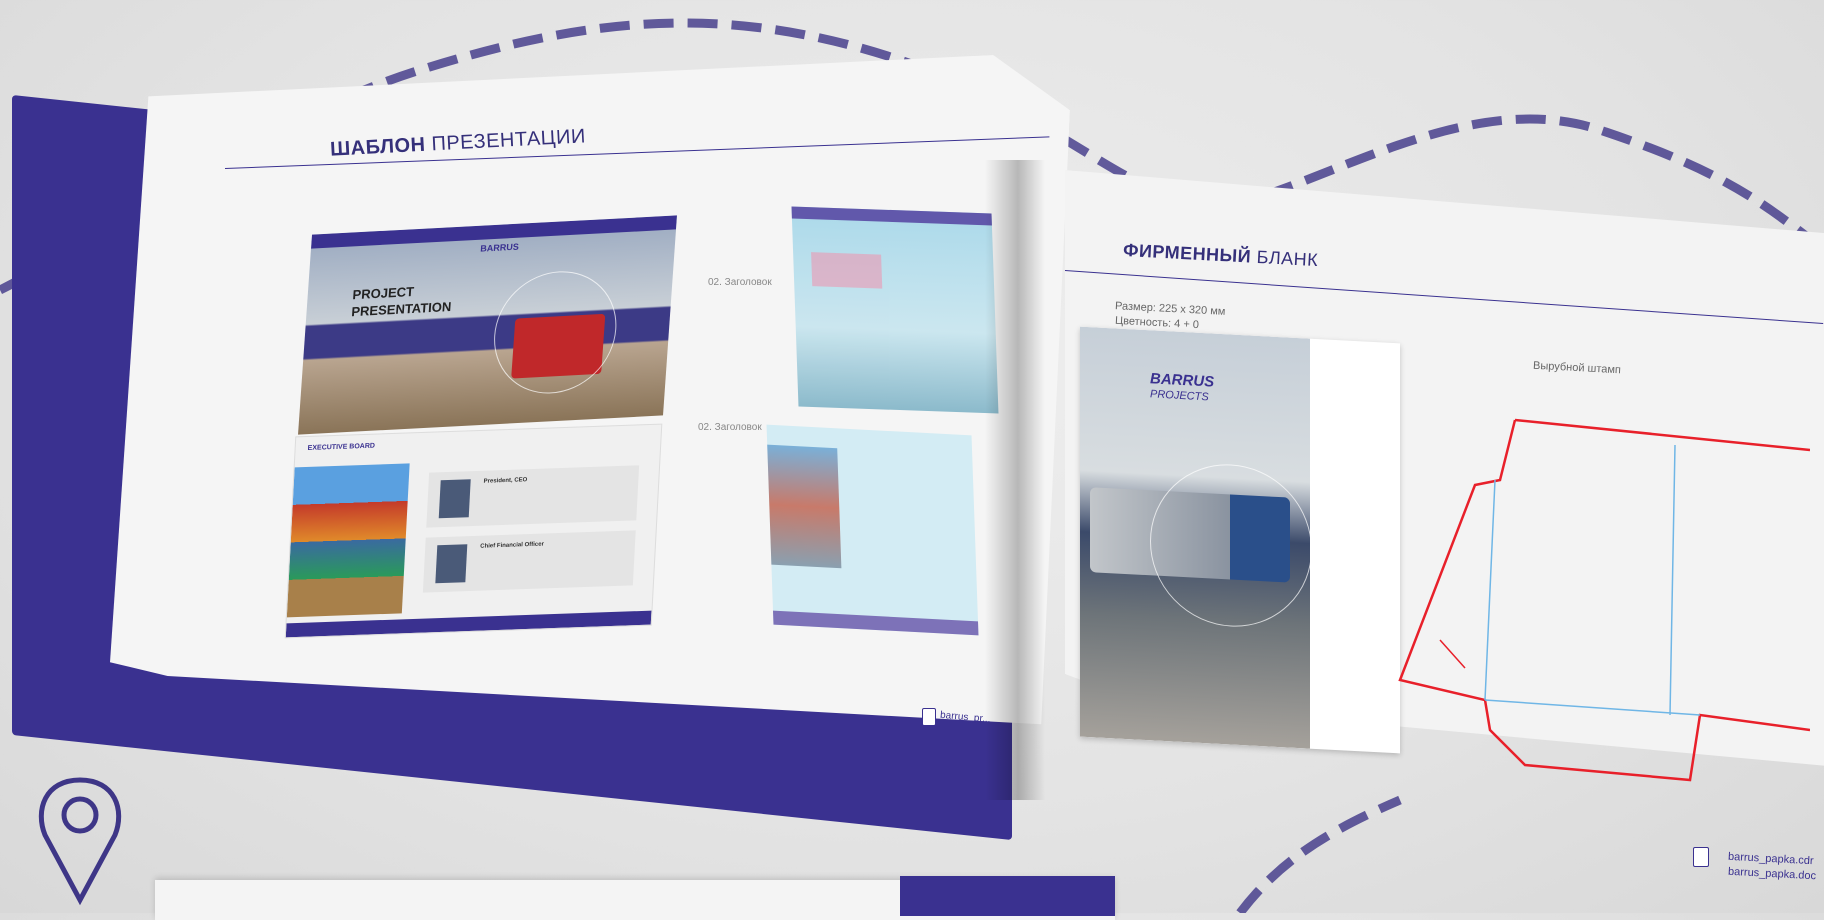 This screenshot has height=920, width=1824. Describe the element at coordinates (383, 293) in the screenshot. I see `slide-heading-1: PROJECT` at that location.